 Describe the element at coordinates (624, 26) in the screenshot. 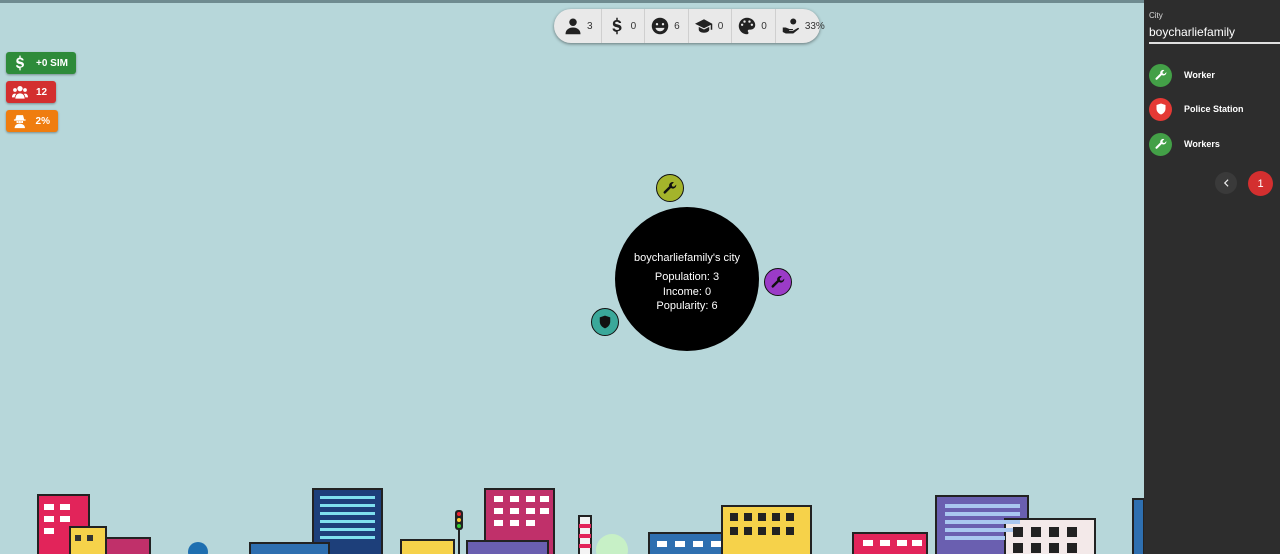

I see `stat-money: 0` at that location.